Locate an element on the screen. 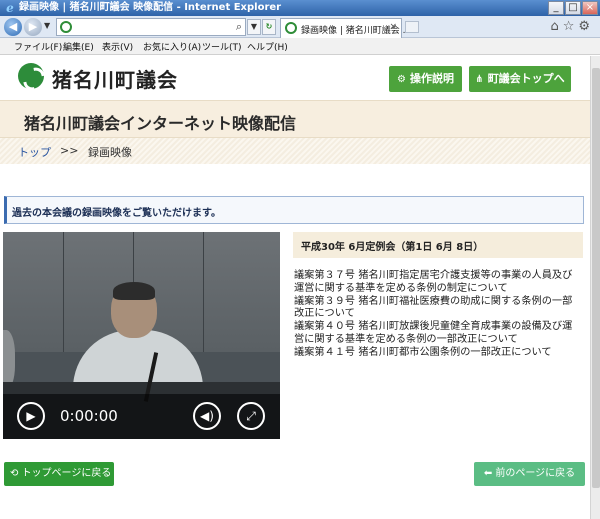 The image size is (600, 519). meeting-title: 平成30年 6月定例会（第1日 6月 8日） is located at coordinates (392, 247).